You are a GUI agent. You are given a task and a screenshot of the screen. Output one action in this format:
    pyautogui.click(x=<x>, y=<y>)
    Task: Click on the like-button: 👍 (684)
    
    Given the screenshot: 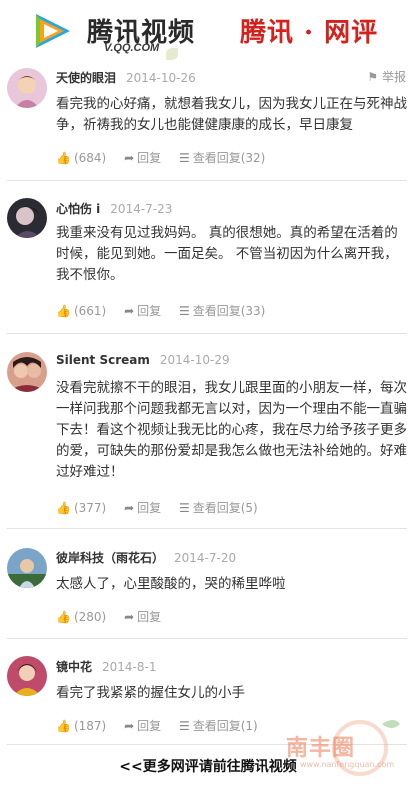 What is the action you would take?
    pyautogui.click(x=81, y=158)
    